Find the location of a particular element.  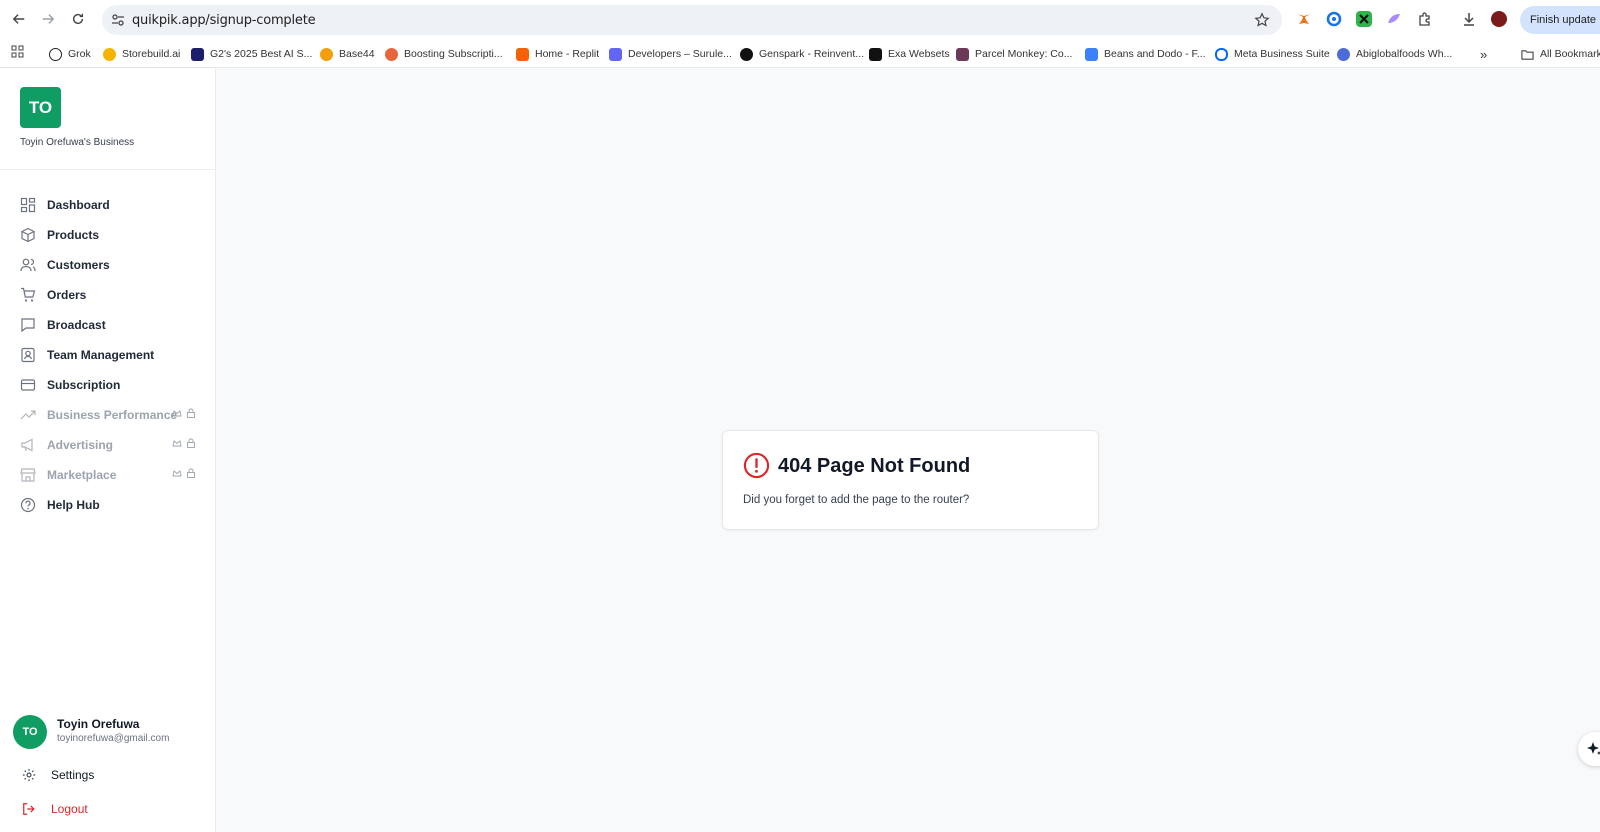

apps-grid-icon is located at coordinates (17, 51).